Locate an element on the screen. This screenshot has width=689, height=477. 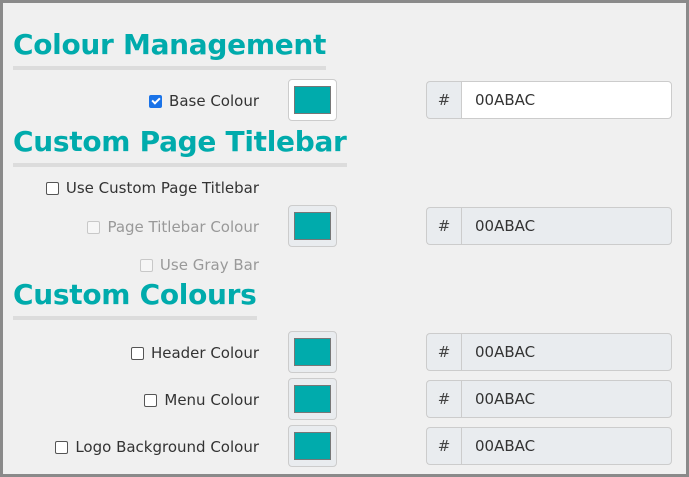
header-colour-swatch is located at coordinates (312, 352).